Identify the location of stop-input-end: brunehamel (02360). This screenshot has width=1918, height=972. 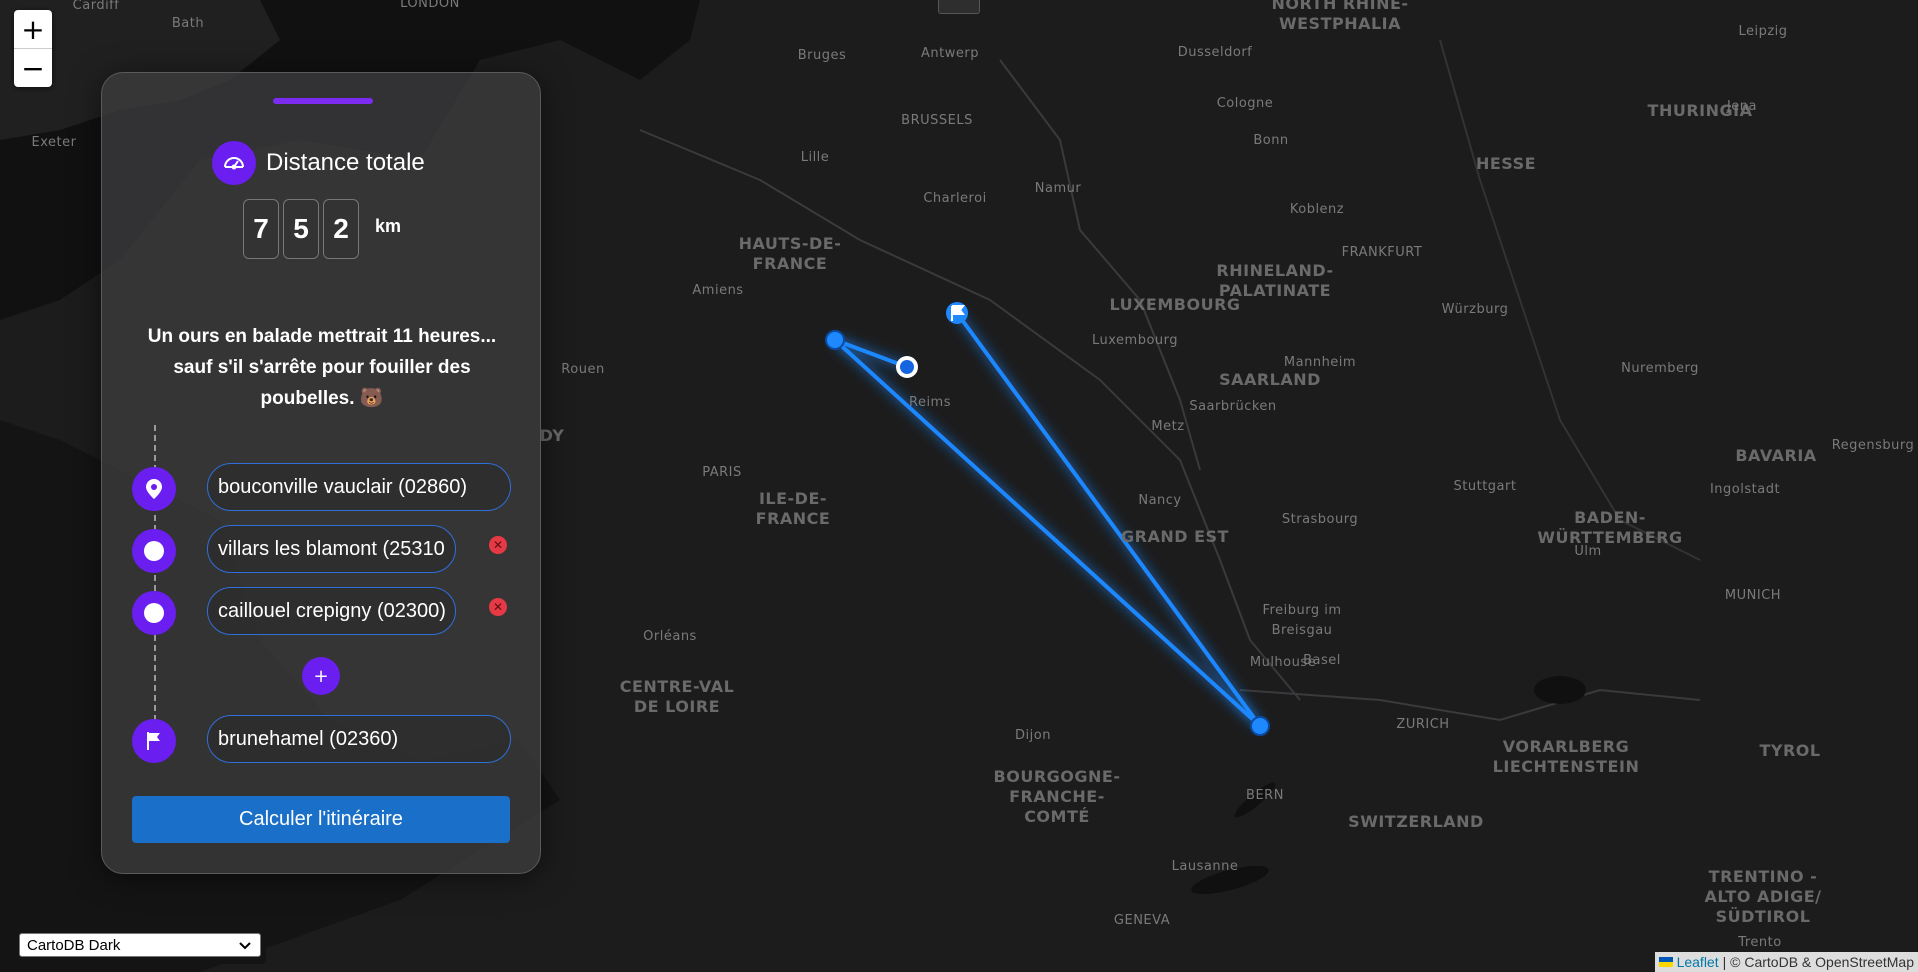
(359, 739).